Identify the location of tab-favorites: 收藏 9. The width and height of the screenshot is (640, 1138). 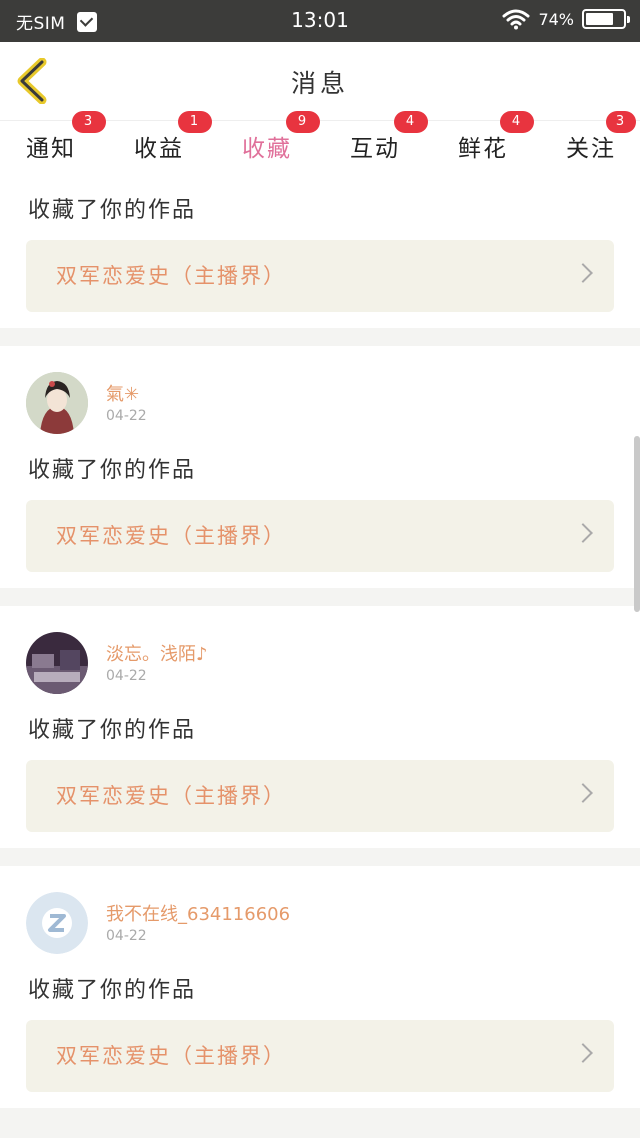
(281, 144).